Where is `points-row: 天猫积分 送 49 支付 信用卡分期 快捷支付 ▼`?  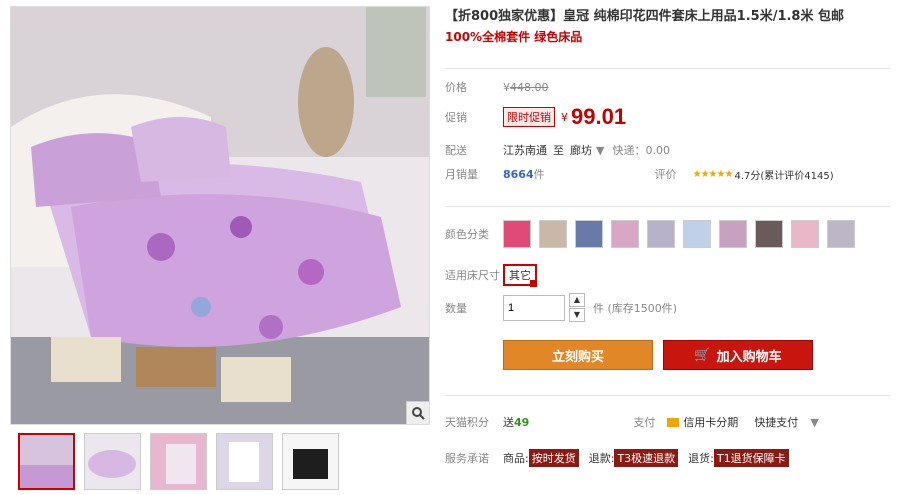
points-row: 天猫积分 送 49 支付 信用卡分期 快捷支付 ▼ is located at coordinates (632, 422).